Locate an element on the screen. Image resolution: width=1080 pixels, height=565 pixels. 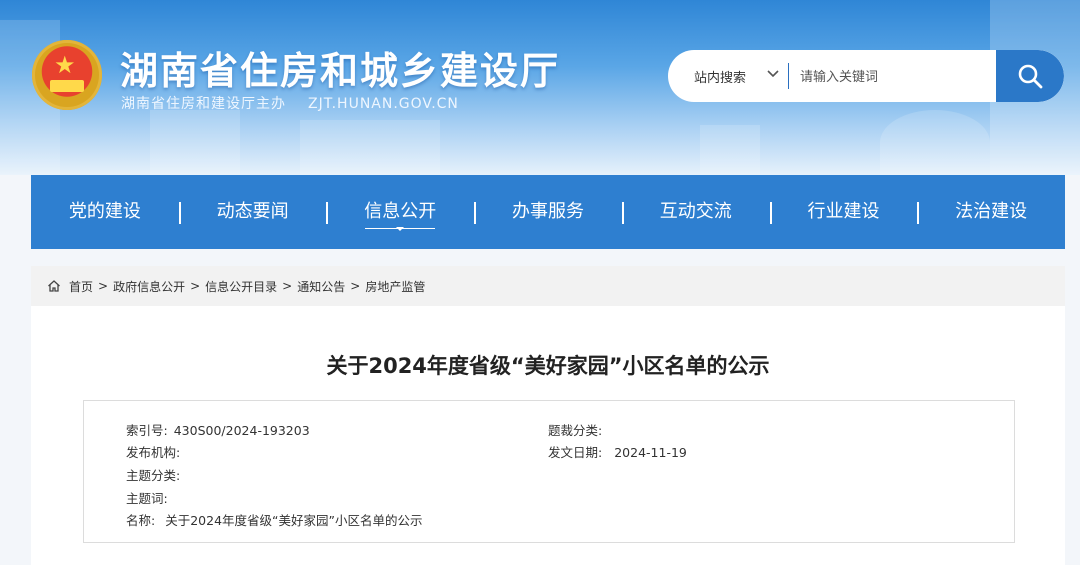
breadcrumb-notices: 通知公告 is located at coordinates (321, 286).